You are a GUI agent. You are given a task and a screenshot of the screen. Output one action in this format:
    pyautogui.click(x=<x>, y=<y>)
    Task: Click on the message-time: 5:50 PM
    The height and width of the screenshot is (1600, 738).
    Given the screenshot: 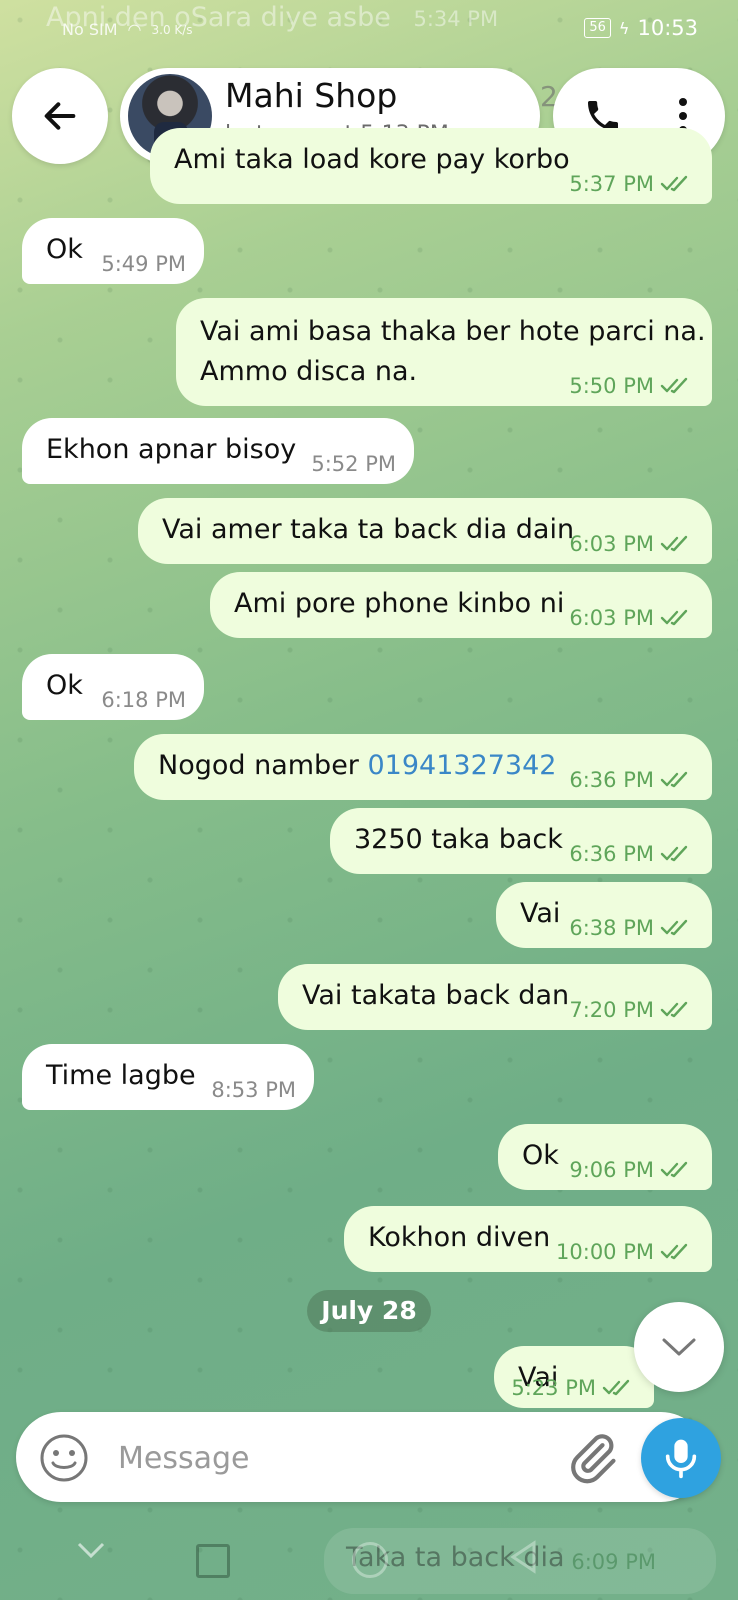 What is the action you would take?
    pyautogui.click(x=631, y=386)
    